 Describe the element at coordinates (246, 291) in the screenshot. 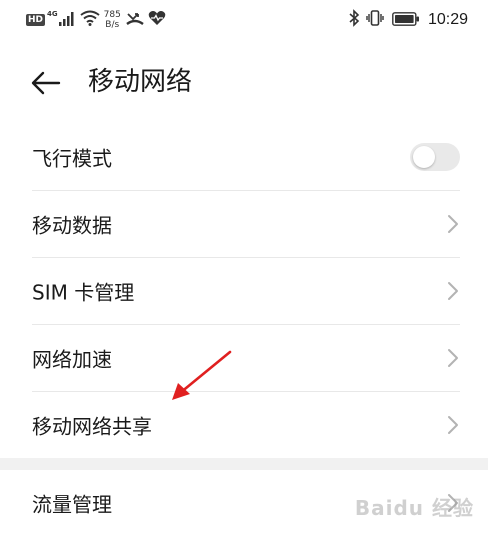

I see `sim-card-management-row: SIM 卡管理` at that location.